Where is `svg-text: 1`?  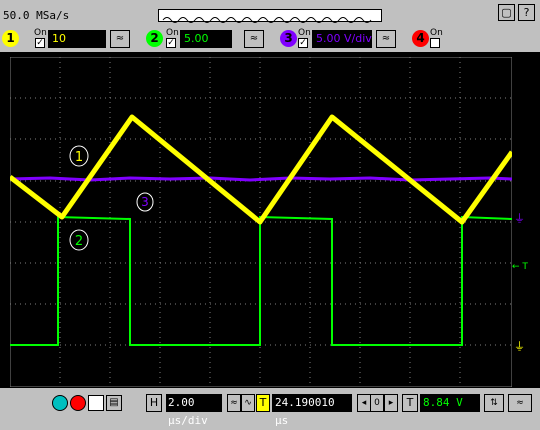
svg-text: 1 is located at coordinates (79, 157).